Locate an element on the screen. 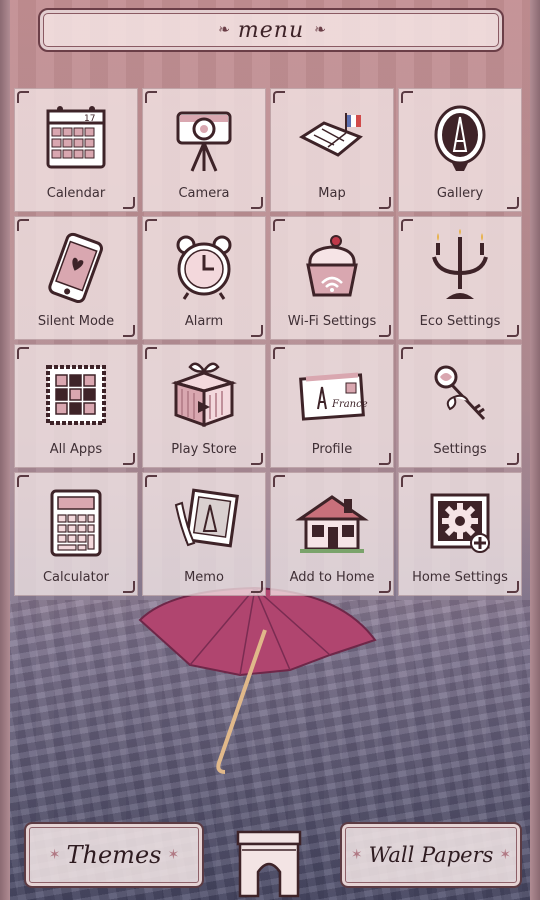  right-frame is located at coordinates (535, 450).